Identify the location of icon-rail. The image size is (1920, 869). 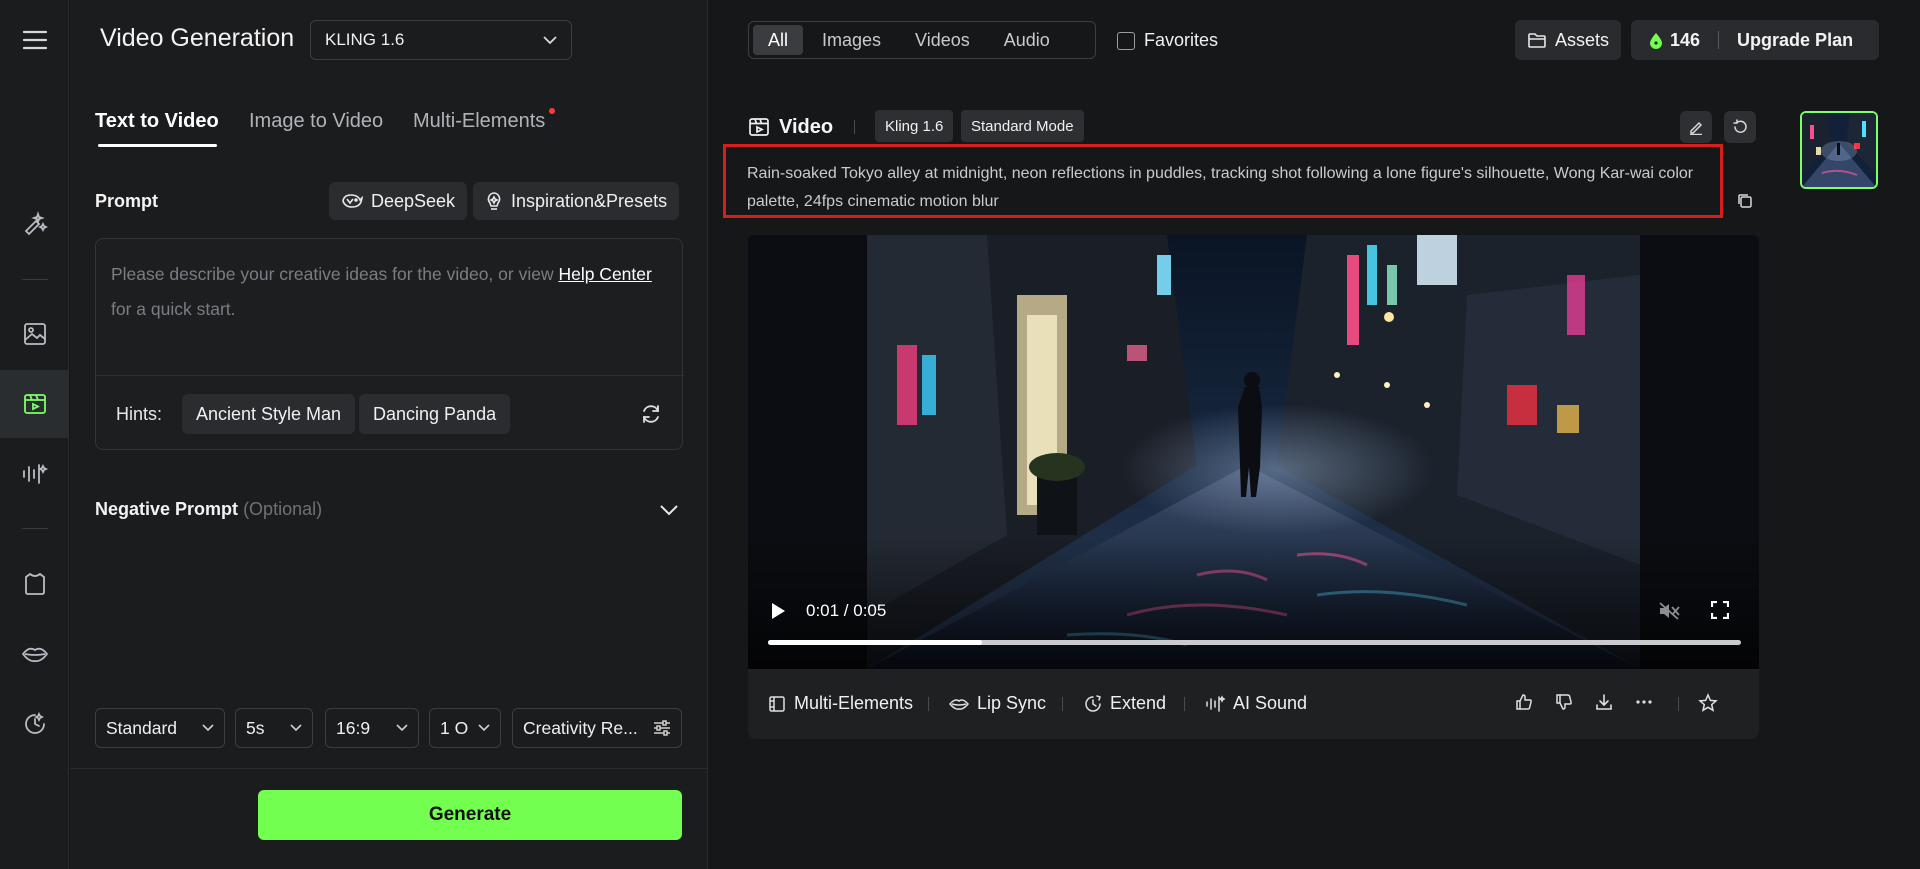
(34, 434).